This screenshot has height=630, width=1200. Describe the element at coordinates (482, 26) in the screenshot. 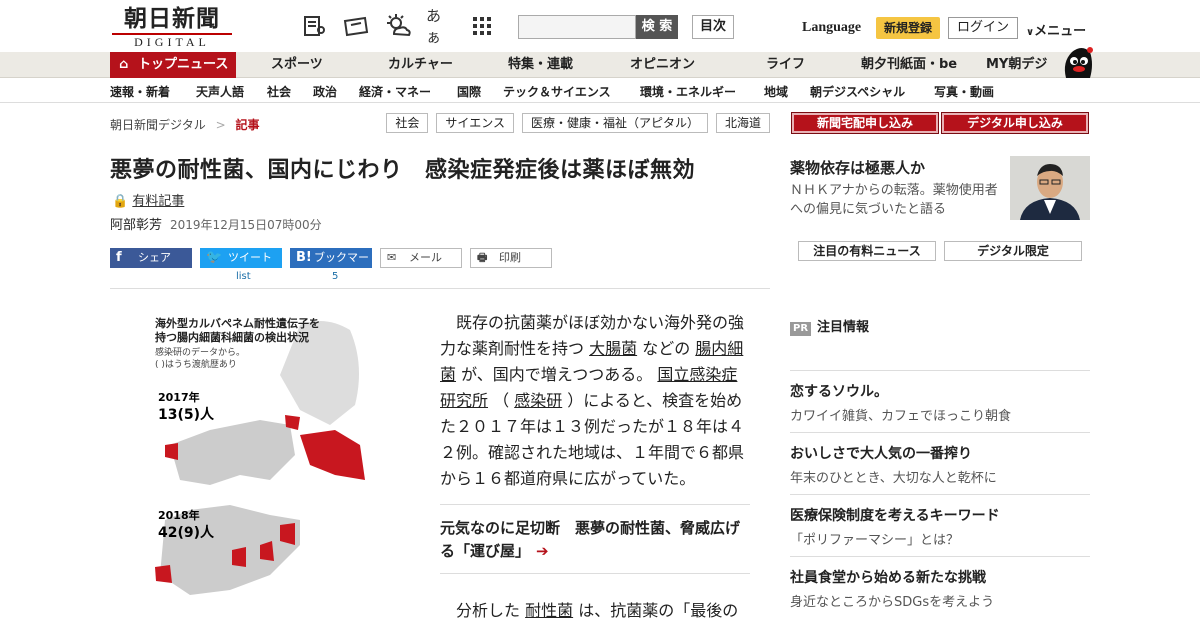

I see `grid-menu-icon` at that location.